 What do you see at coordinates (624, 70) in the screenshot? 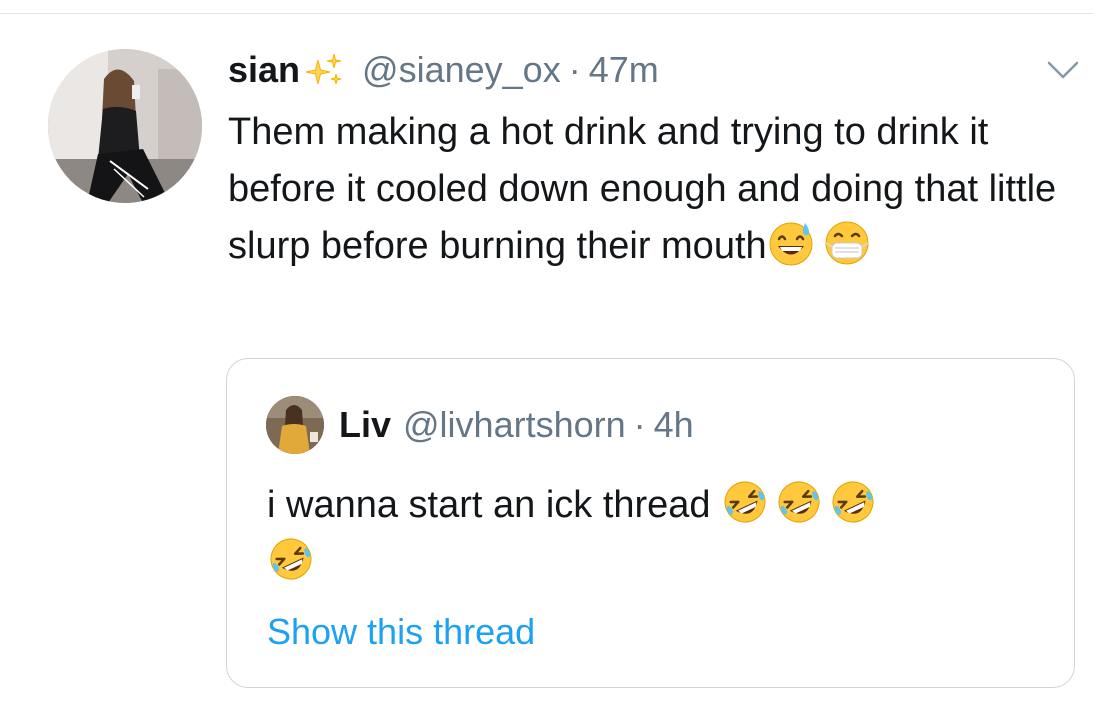
I see `timestamp: 47m` at bounding box center [624, 70].